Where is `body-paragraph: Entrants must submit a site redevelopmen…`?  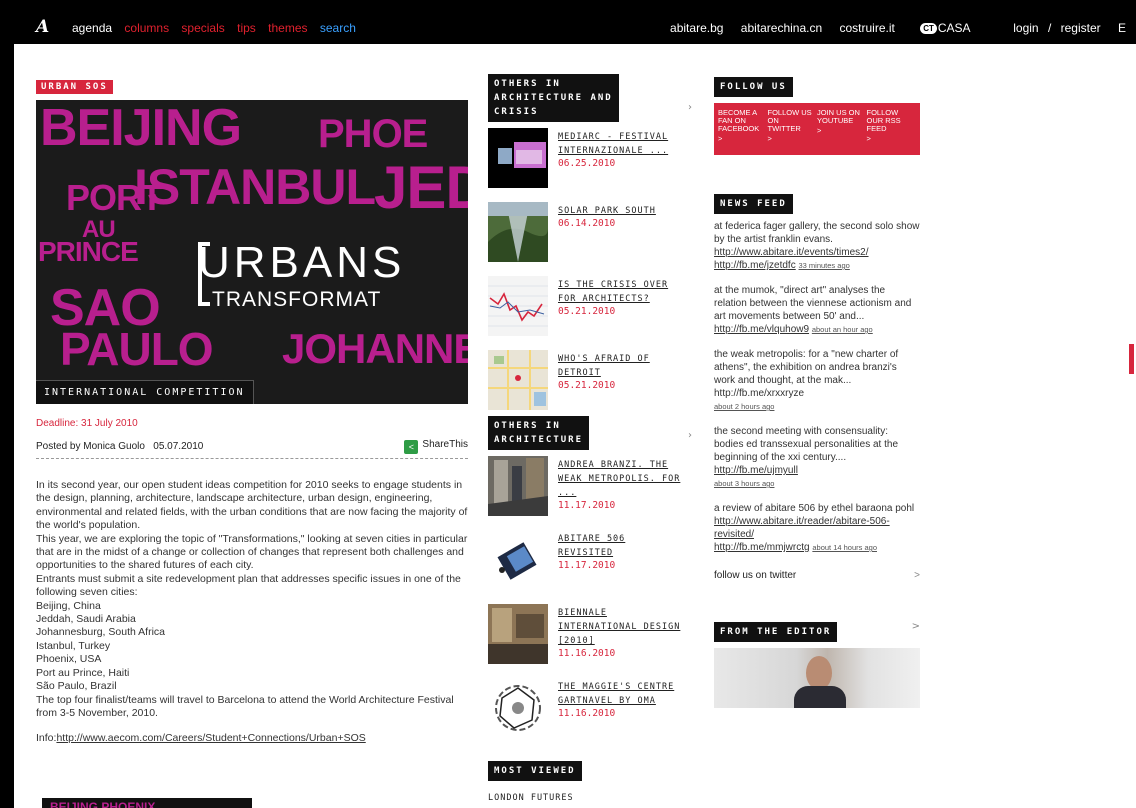 body-paragraph: Entrants must submit a site redevelopmen… is located at coordinates (248, 585).